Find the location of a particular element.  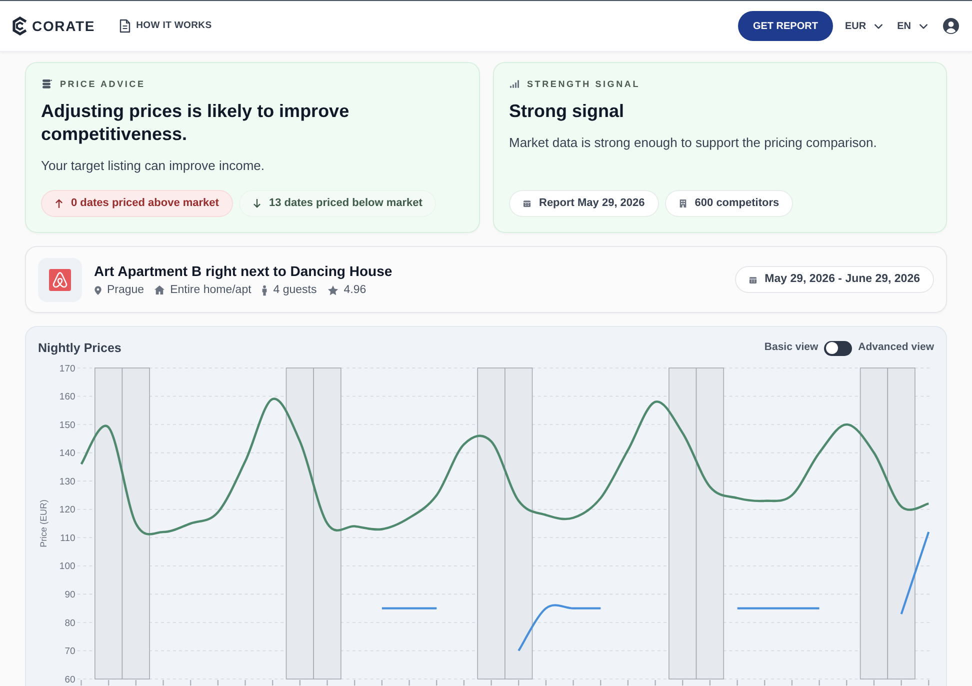

how-it-works-link: HOW IT WORKS is located at coordinates (165, 26).